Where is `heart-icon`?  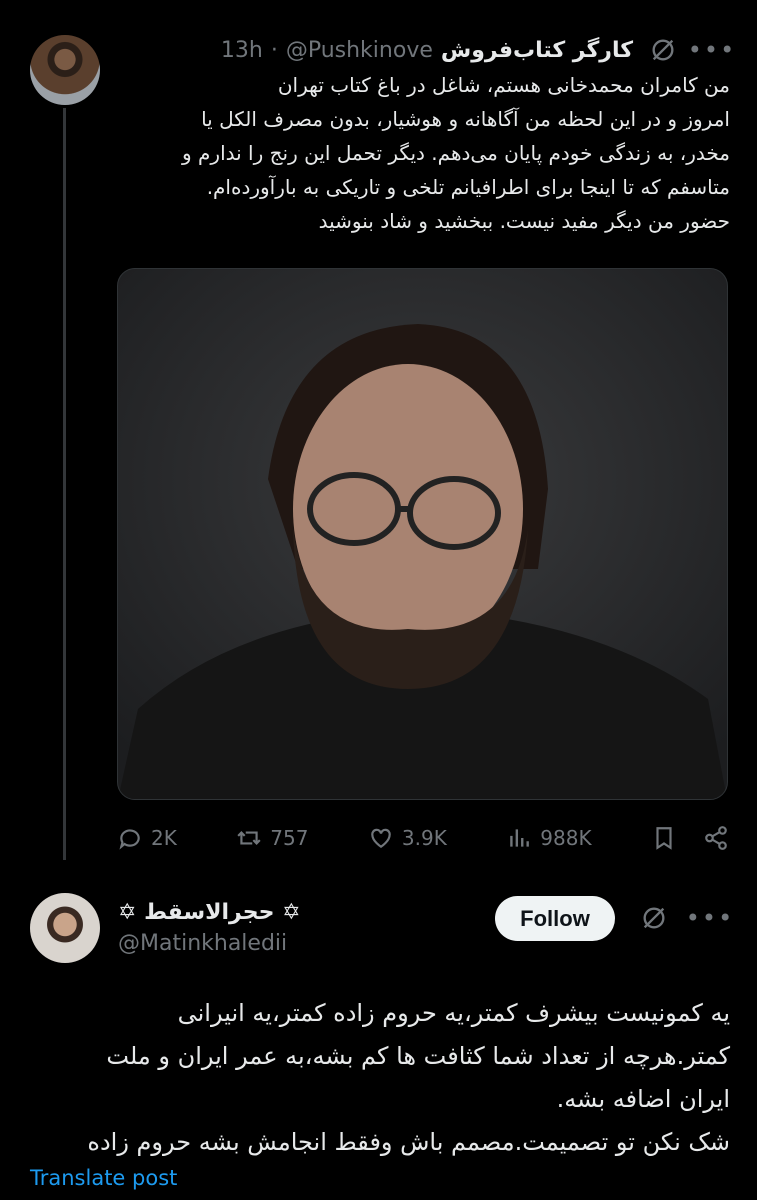 heart-icon is located at coordinates (381, 838).